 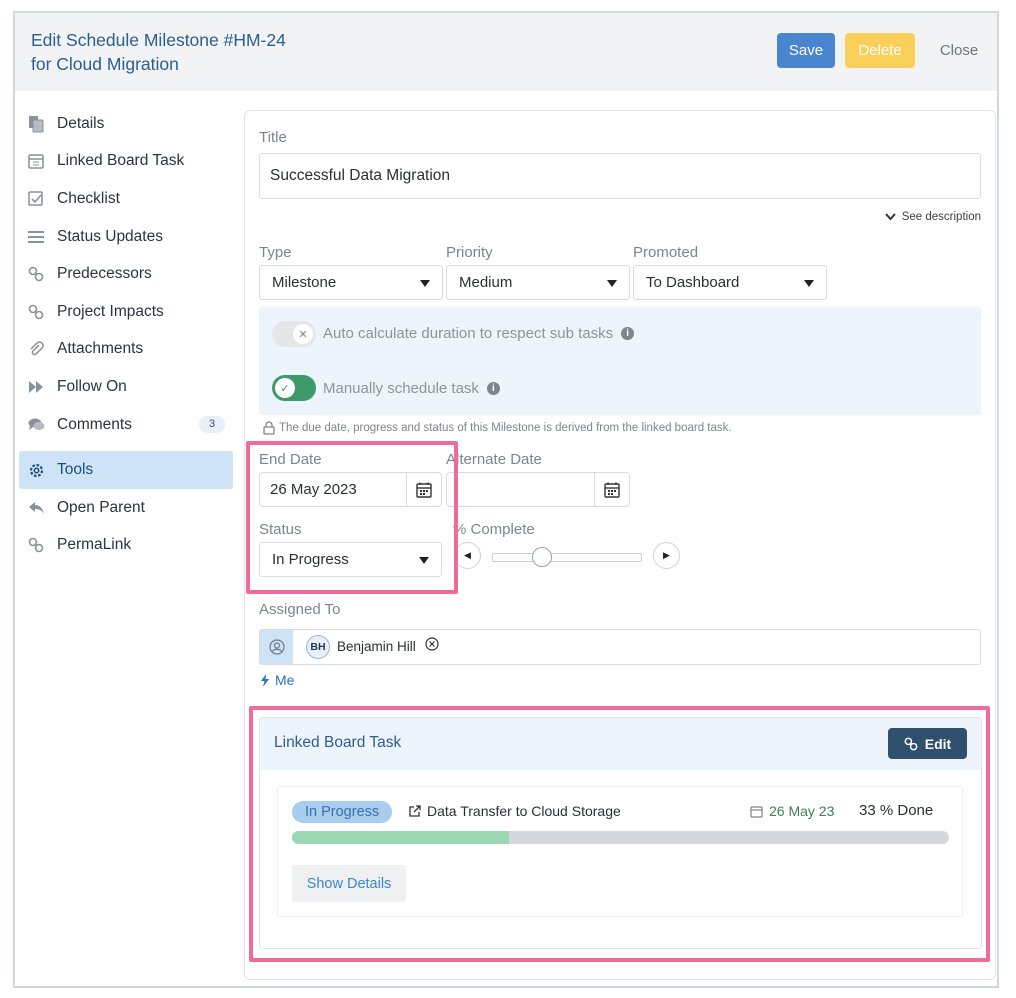 I want to click on sidebar-item-label: Follow On, so click(x=92, y=386).